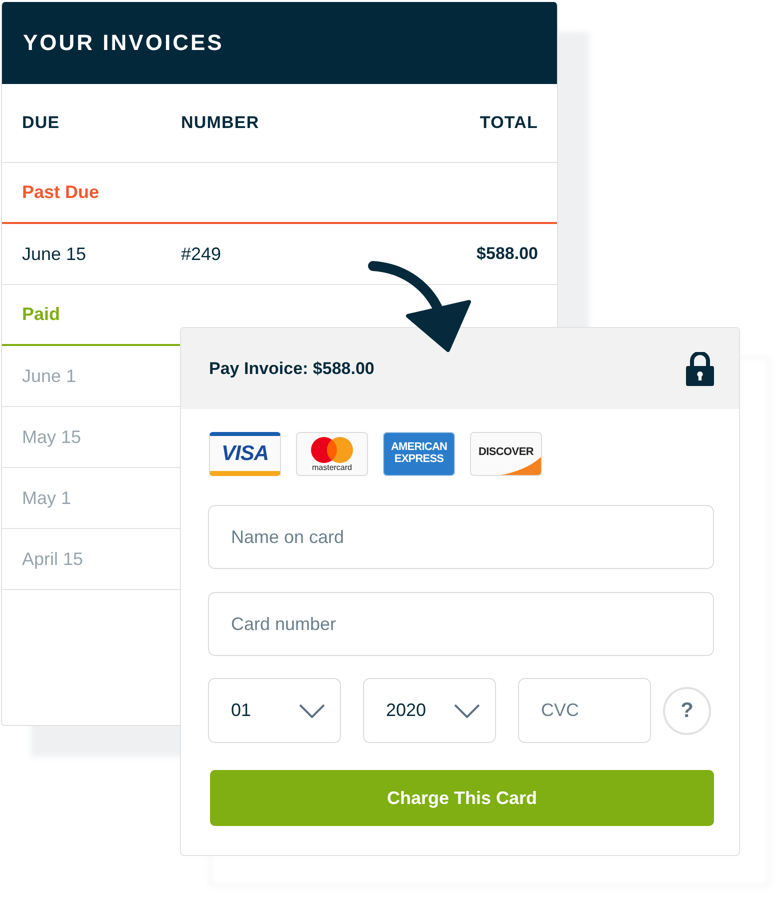 This screenshot has height=898, width=782. What do you see at coordinates (700, 369) in the screenshot?
I see `lock-icon` at bounding box center [700, 369].